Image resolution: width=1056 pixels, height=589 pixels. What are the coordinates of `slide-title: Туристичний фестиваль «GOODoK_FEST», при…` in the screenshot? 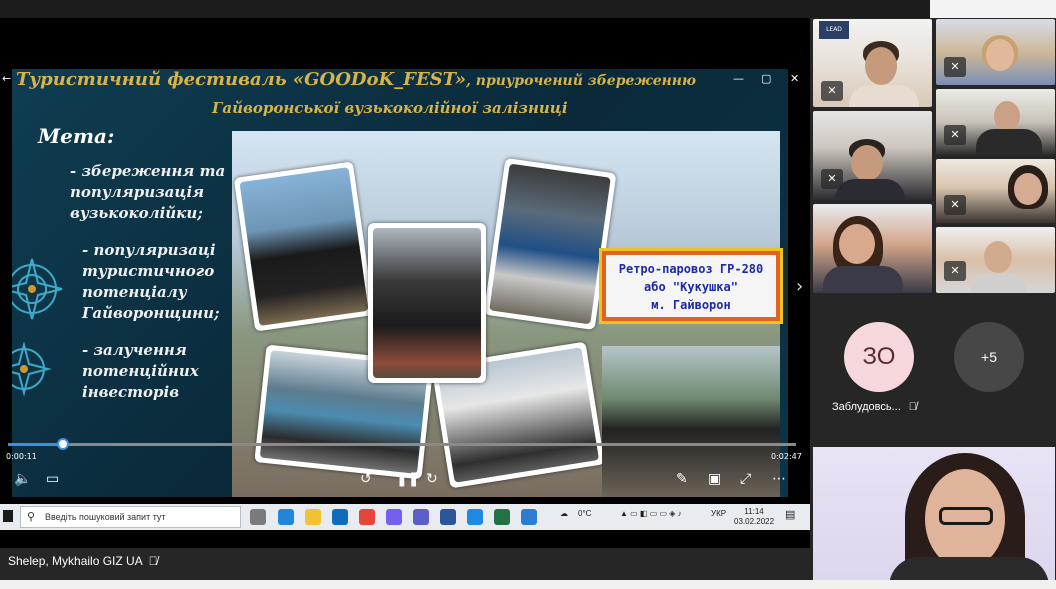 It's located at (356, 79).